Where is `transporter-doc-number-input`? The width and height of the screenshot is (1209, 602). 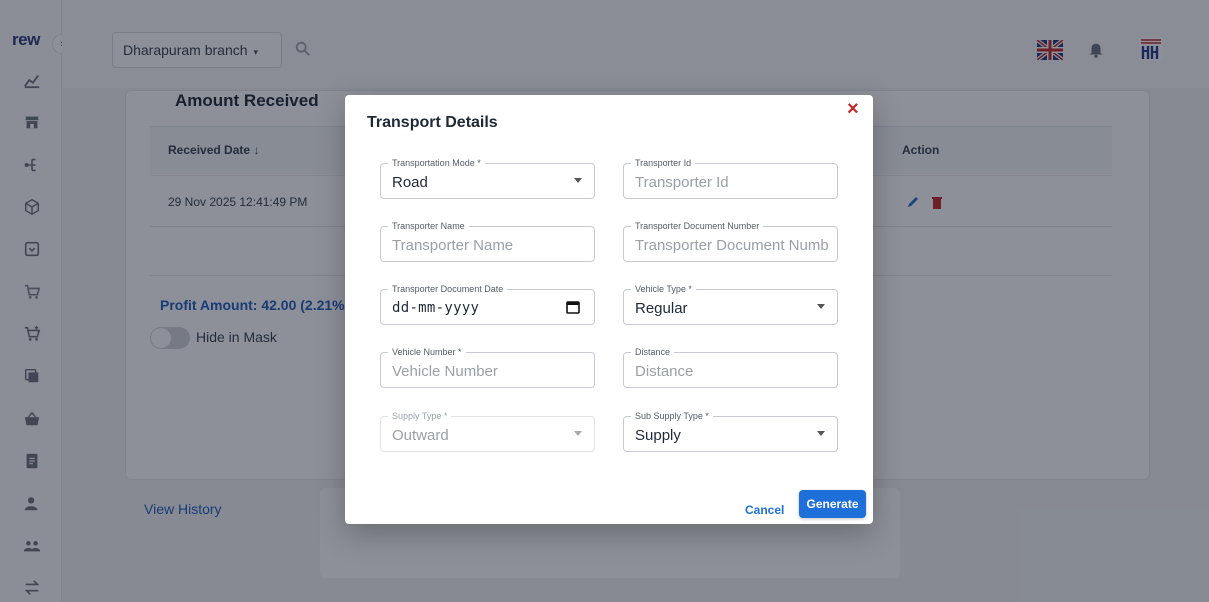 transporter-doc-number-input is located at coordinates (735, 245).